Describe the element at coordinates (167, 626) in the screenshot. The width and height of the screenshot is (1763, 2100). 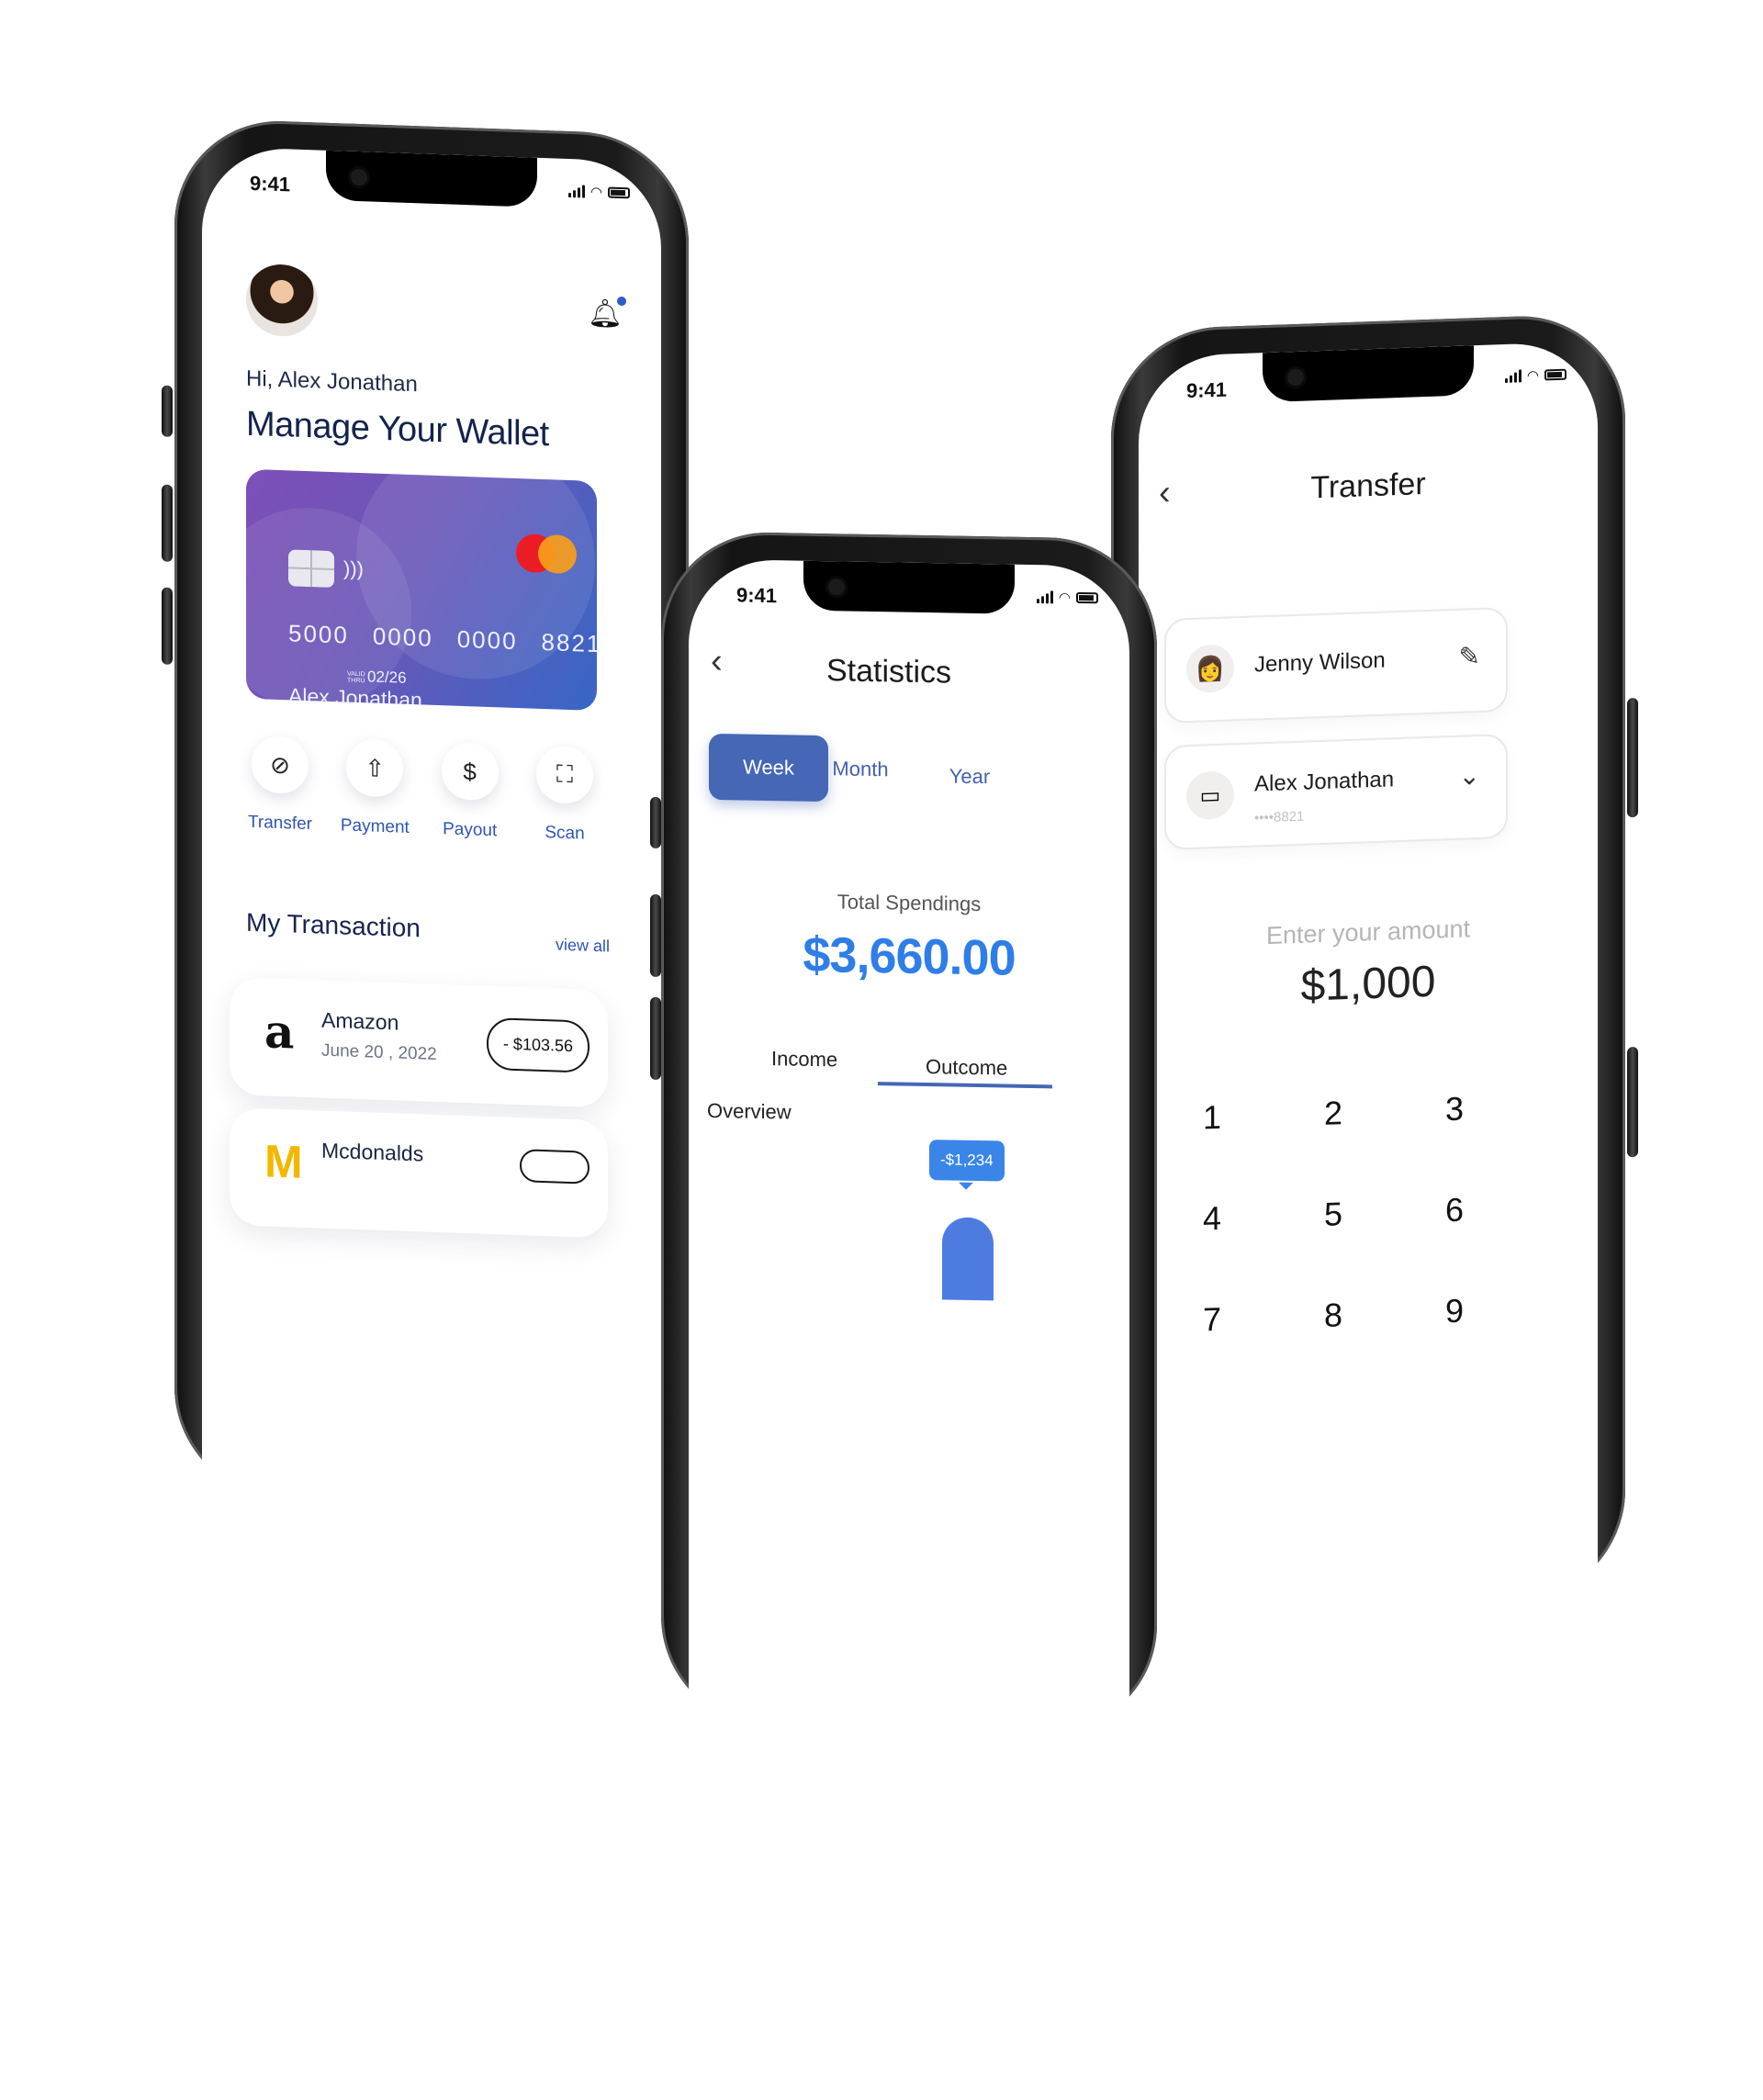
I see `volume-down-button` at that location.